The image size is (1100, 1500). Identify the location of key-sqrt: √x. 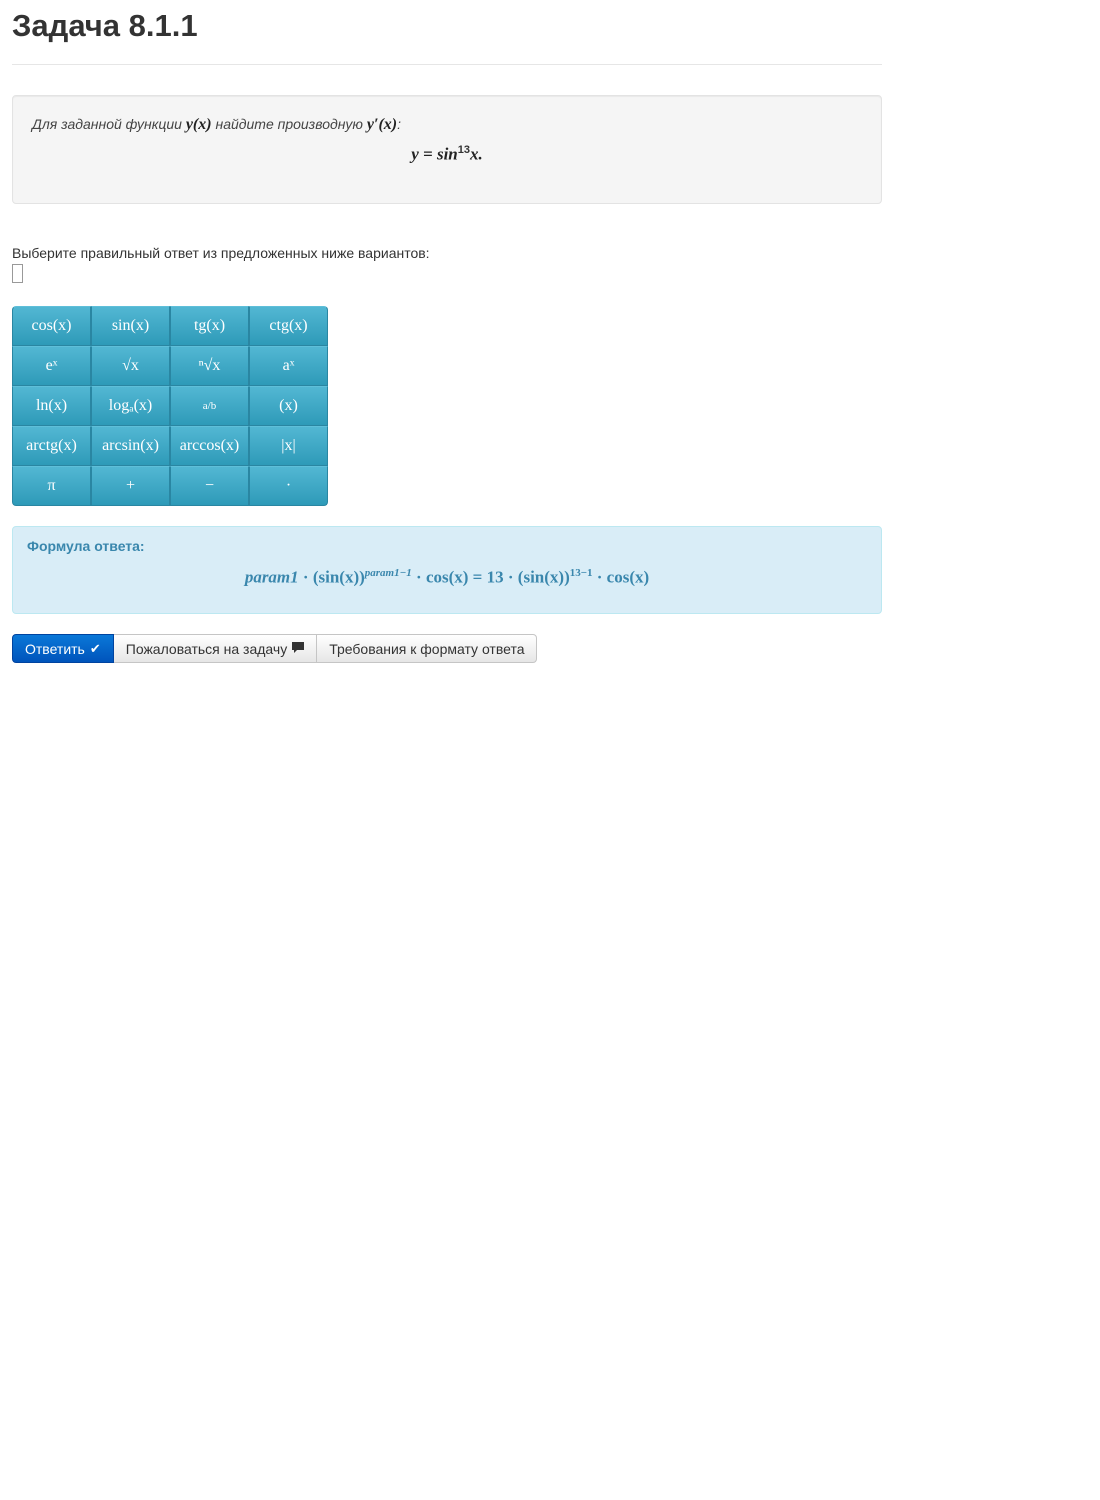
(130, 366).